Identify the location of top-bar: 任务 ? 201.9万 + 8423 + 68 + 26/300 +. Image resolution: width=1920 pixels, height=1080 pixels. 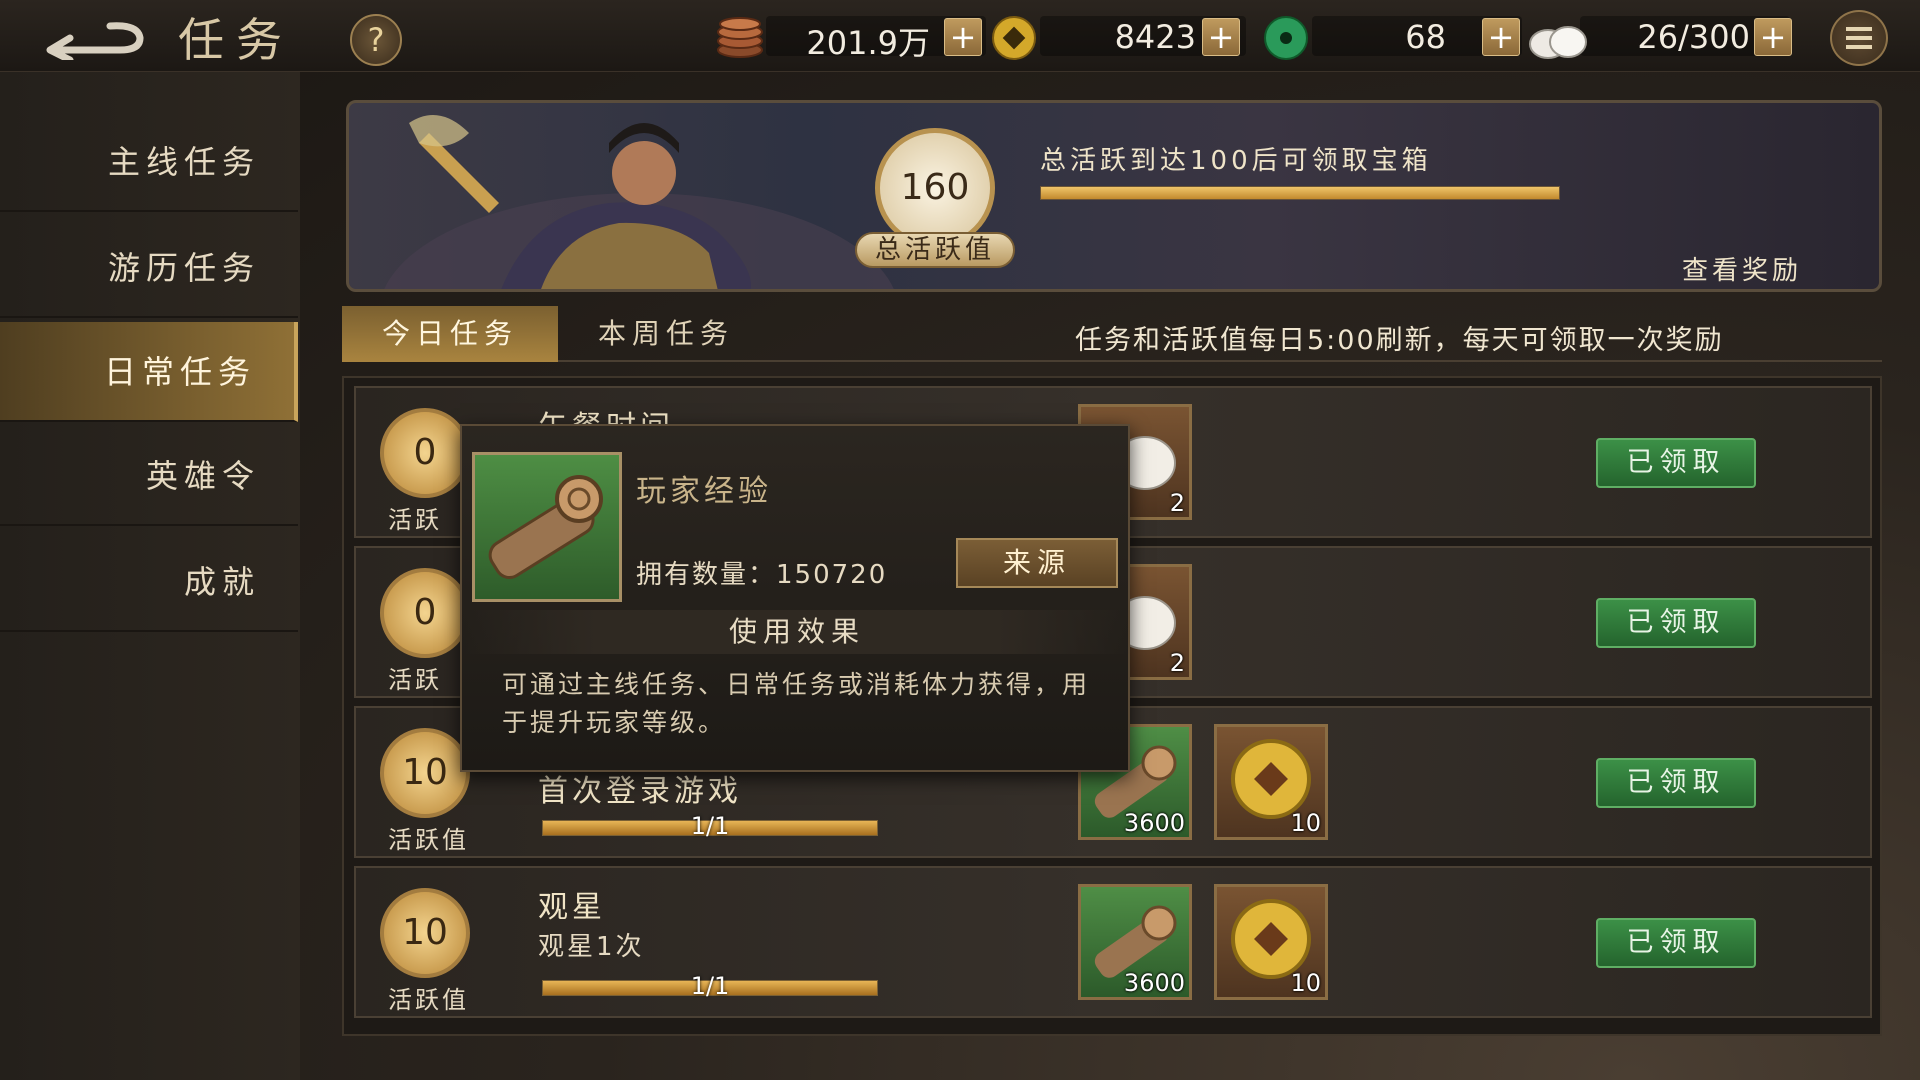
(960, 36).